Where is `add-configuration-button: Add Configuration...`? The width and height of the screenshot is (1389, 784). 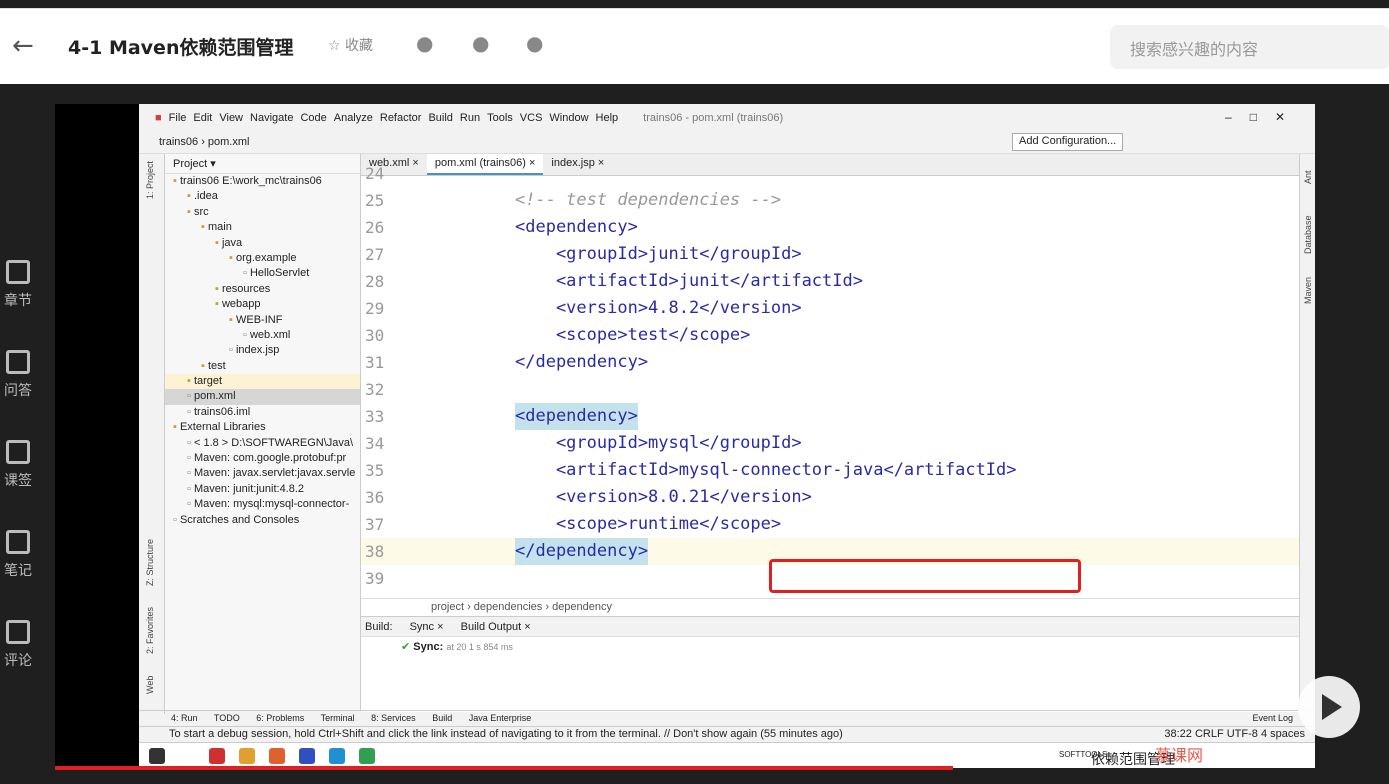 add-configuration-button: Add Configuration... is located at coordinates (1068, 142).